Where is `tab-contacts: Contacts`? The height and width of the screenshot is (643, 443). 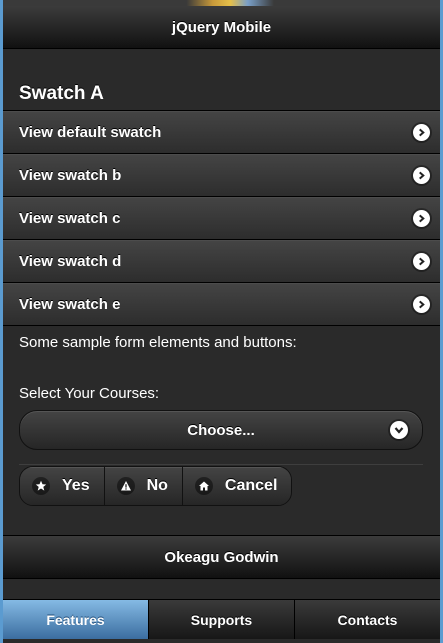
tab-contacts: Contacts is located at coordinates (367, 620).